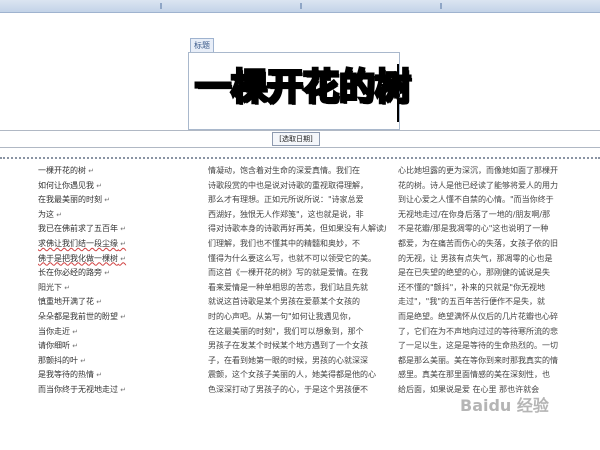 The image size is (600, 450). What do you see at coordinates (288, 346) in the screenshot?
I see `essay-line: 男孩子在发某个时候某个地方遇到了一个女孩` at bounding box center [288, 346].